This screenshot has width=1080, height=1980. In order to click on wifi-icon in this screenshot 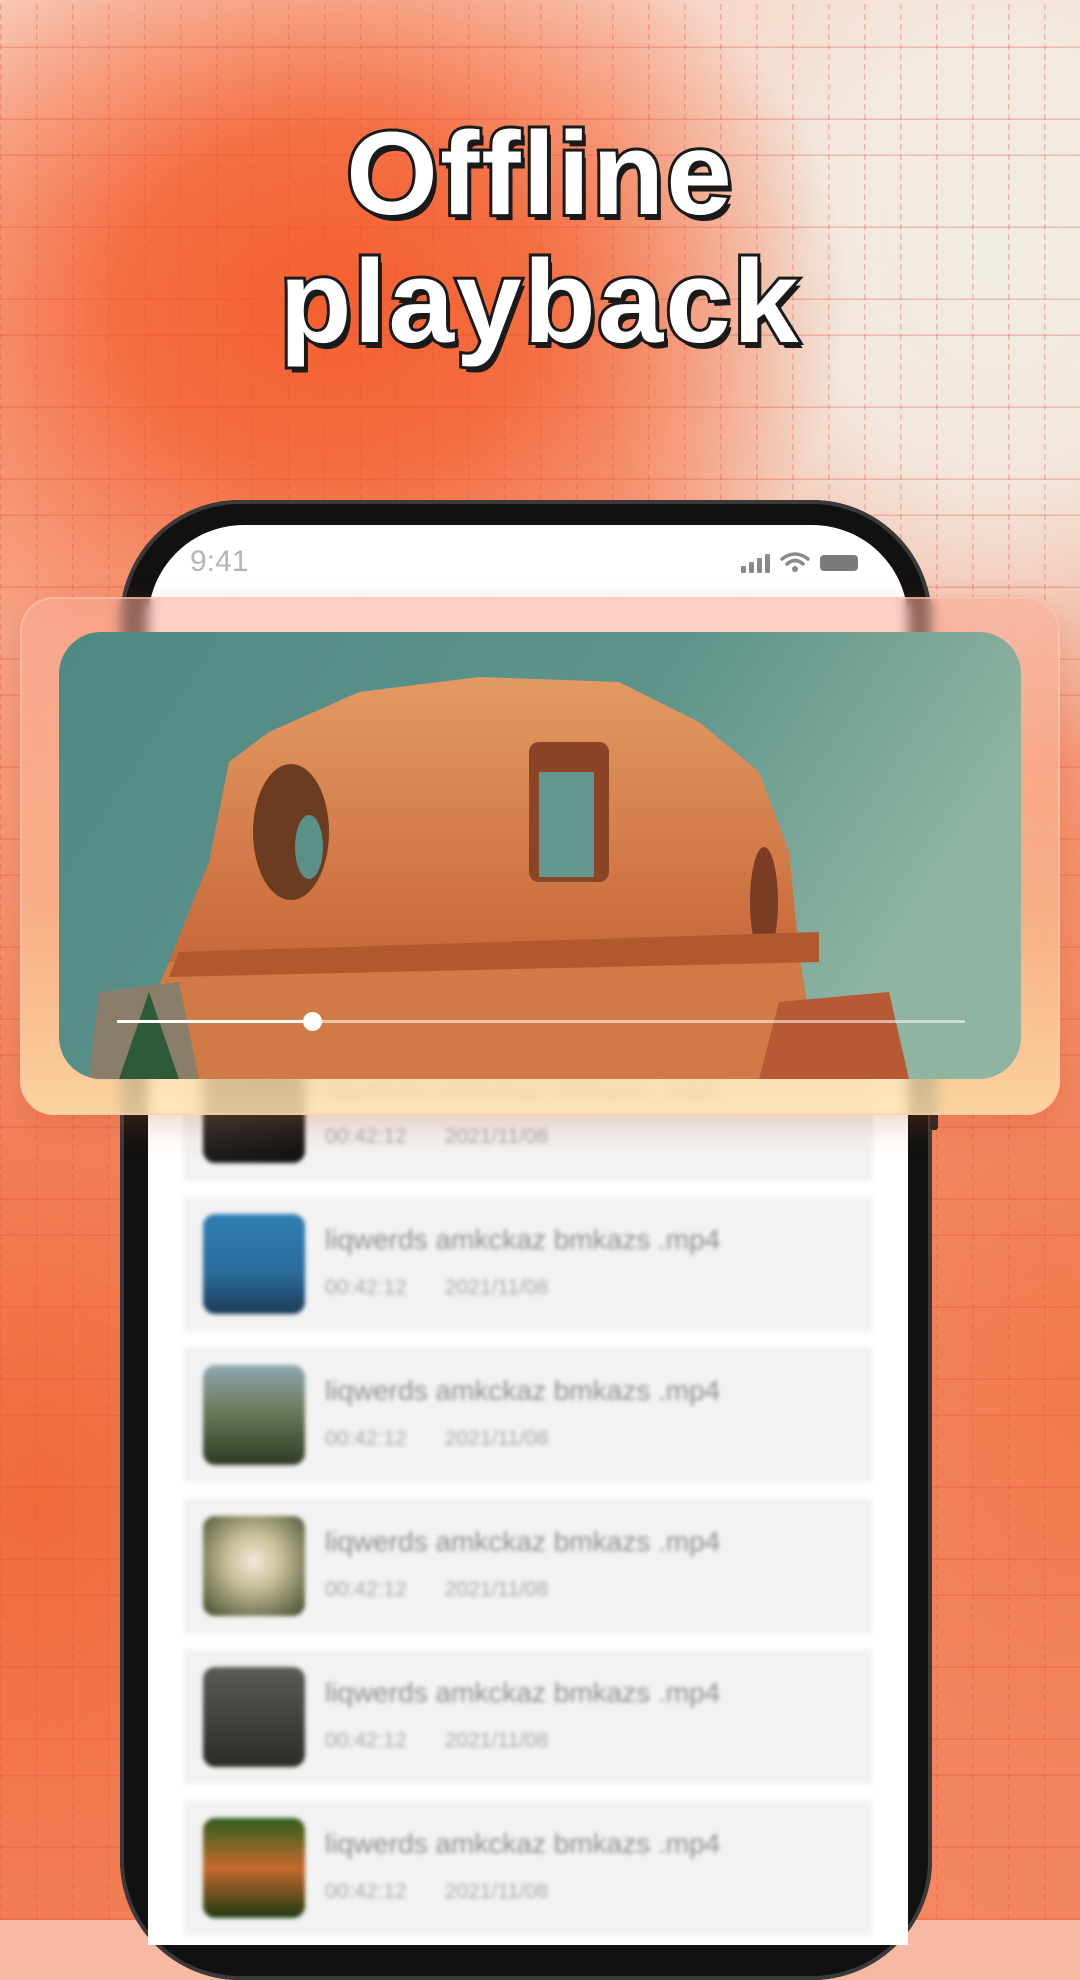, I will do `click(795, 562)`.